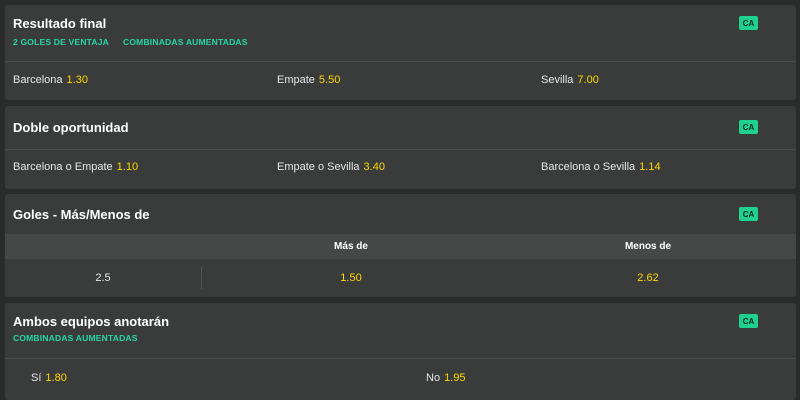 This screenshot has height=400, width=800. I want to click on selection-label: Empate o Sevilla, so click(318, 167).